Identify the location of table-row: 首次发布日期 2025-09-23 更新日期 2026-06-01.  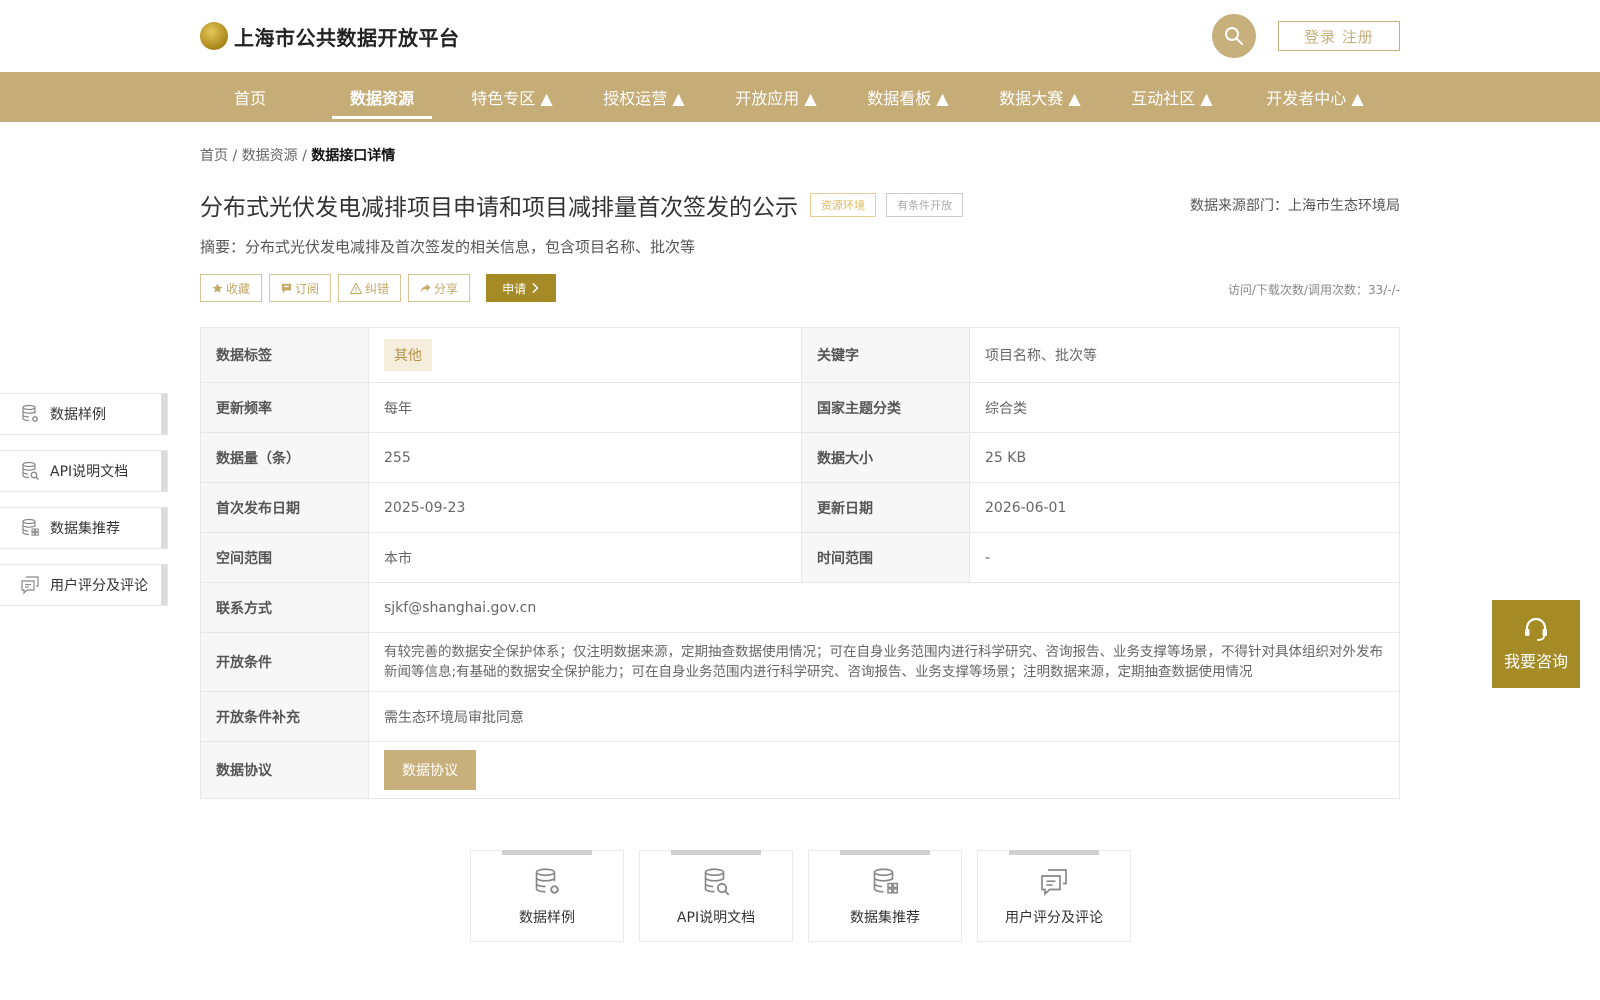
(800, 508).